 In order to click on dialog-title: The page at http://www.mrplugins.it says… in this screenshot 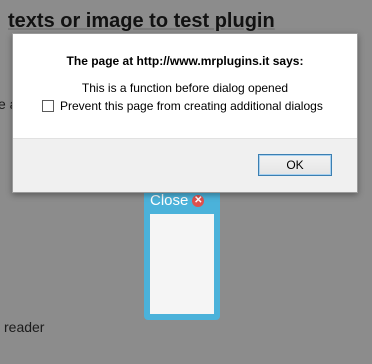, I will do `click(185, 61)`.